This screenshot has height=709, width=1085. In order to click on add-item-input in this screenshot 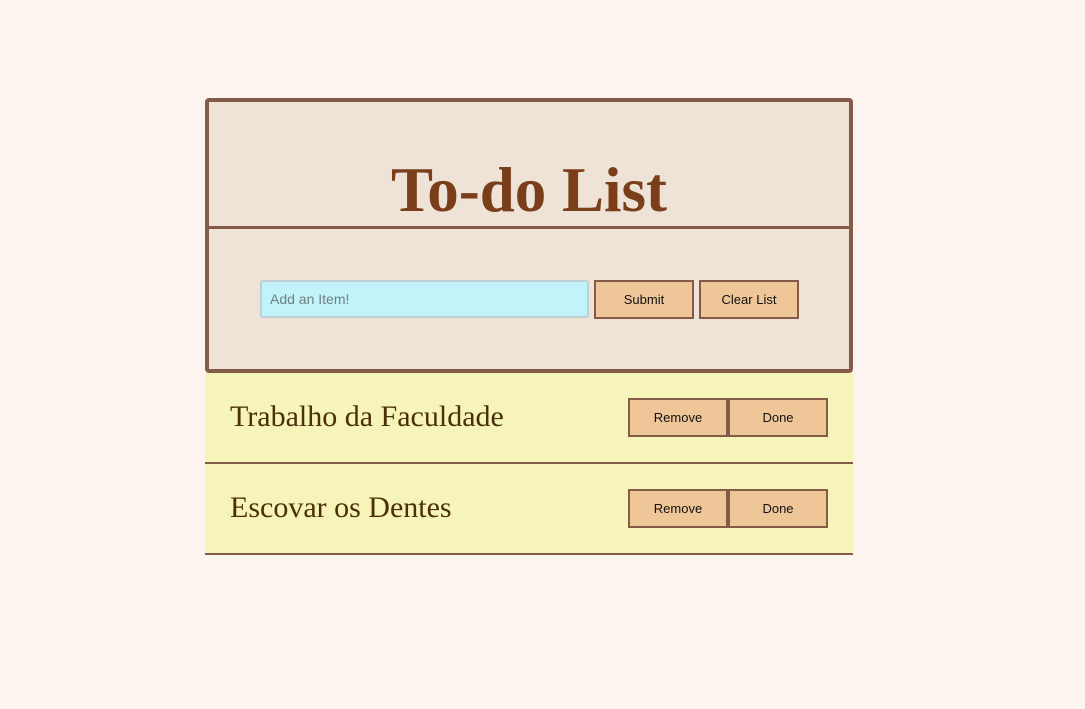, I will do `click(424, 299)`.